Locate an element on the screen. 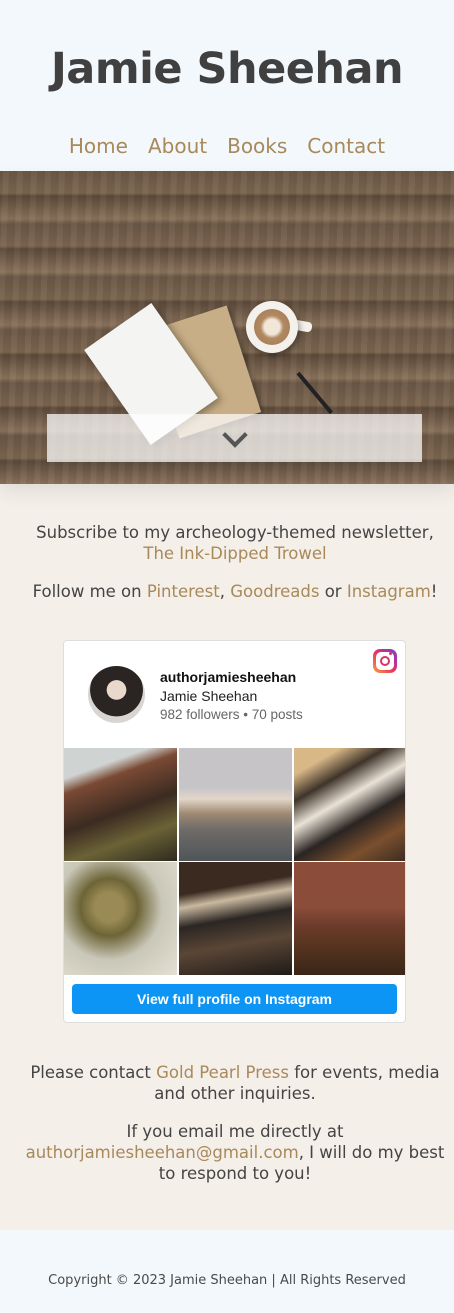  nav-home: Home is located at coordinates (98, 146).